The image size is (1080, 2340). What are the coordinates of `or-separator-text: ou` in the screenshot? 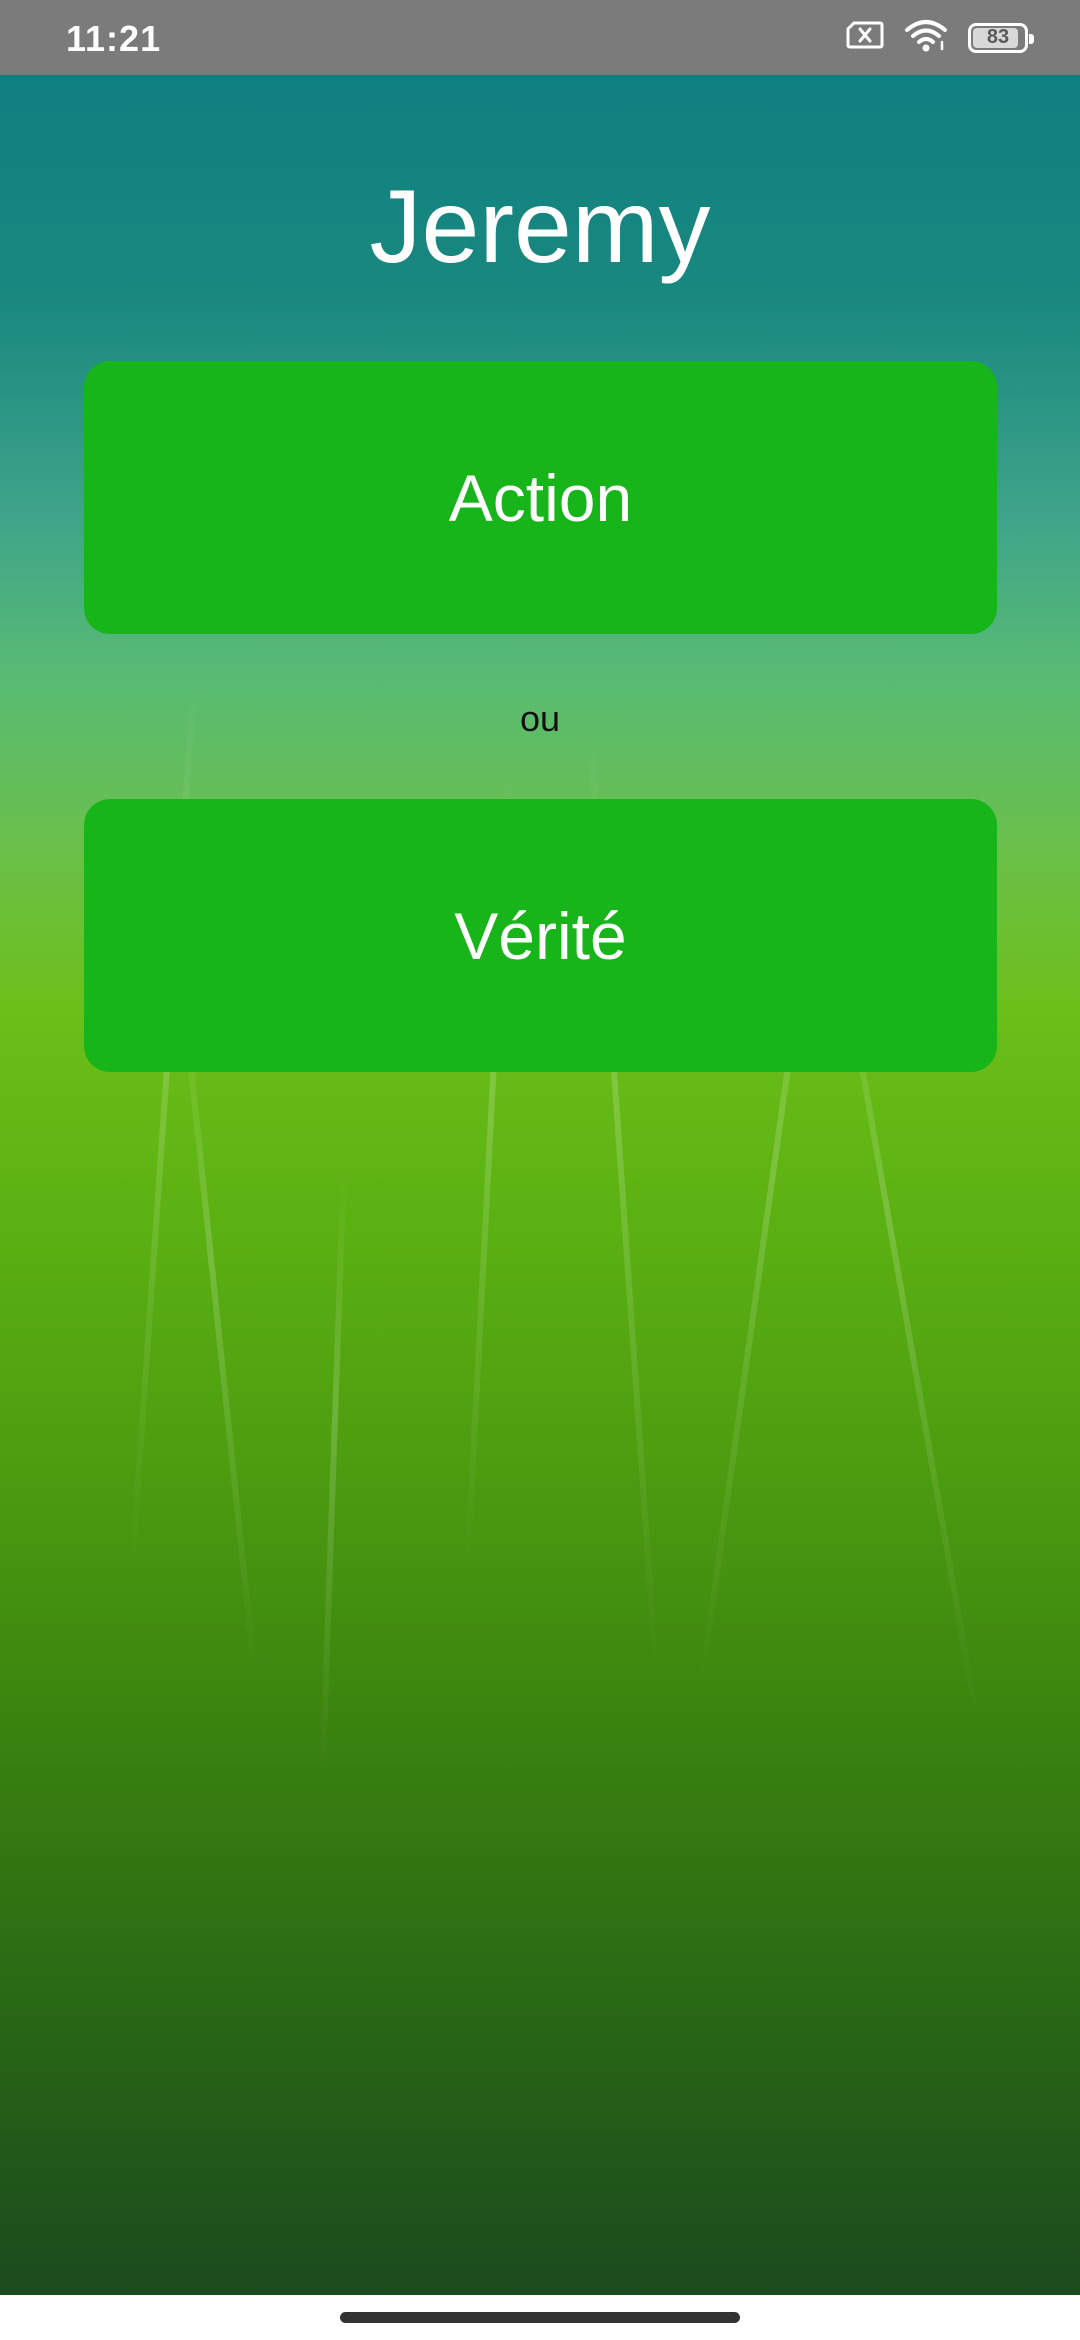 It's located at (540, 718).